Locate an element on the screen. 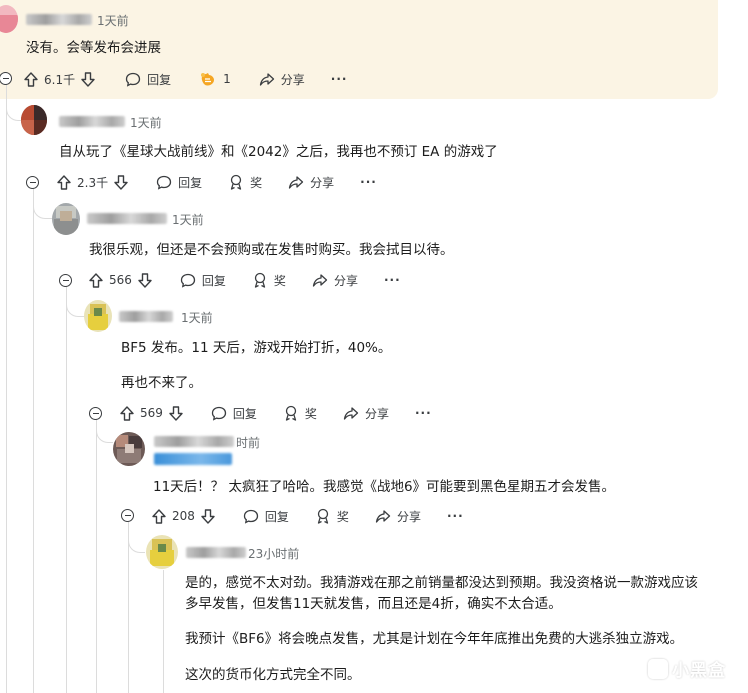 This screenshot has height=693, width=748. comment-body: BF5 发布。11 天后，游戏开始打折，40%。 is located at coordinates (256, 348).